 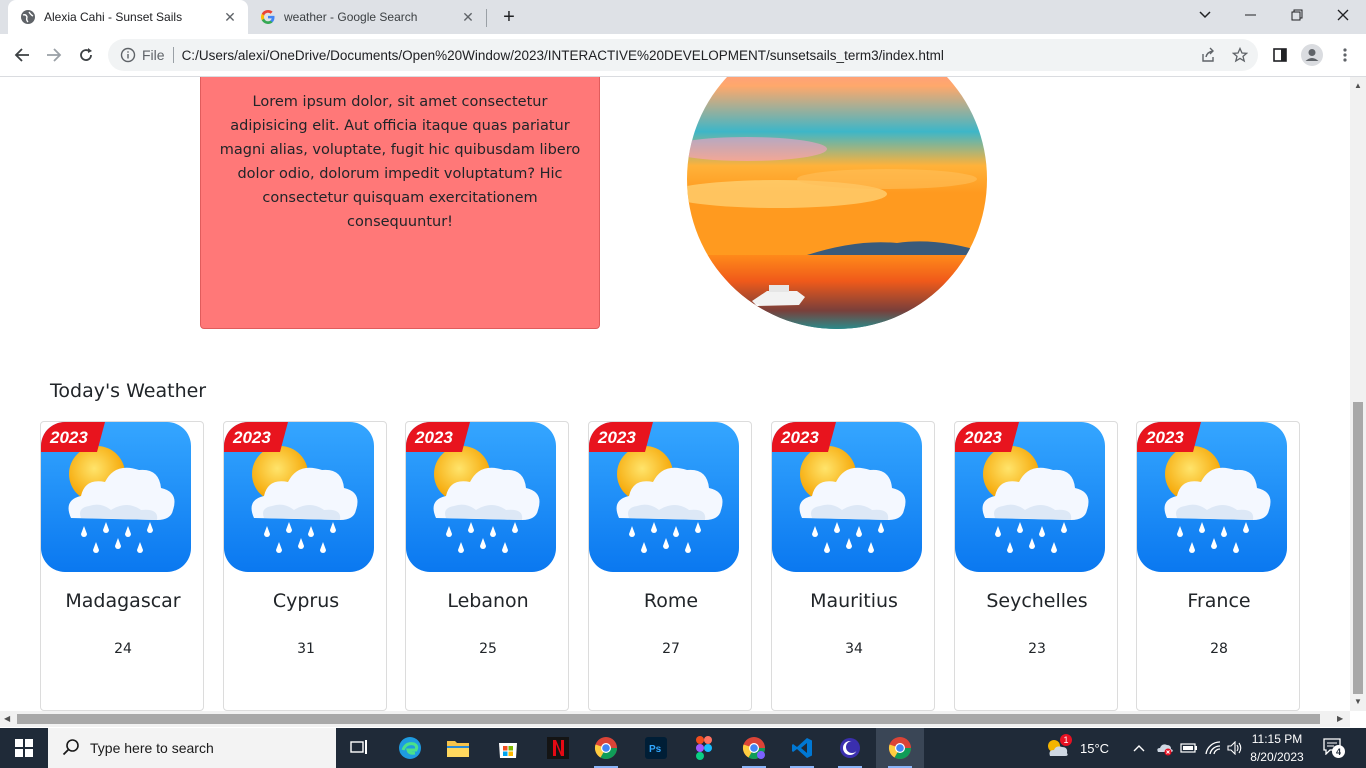 I want to click on weather-temp: 31, so click(x=306, y=649).